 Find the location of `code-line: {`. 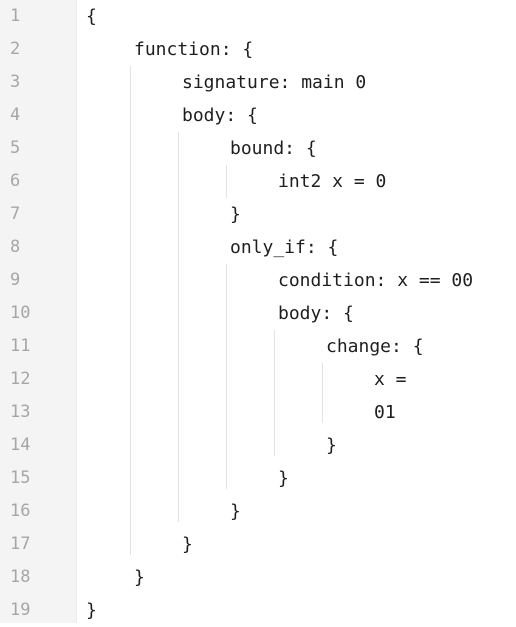

code-line: { is located at coordinates (91, 16).